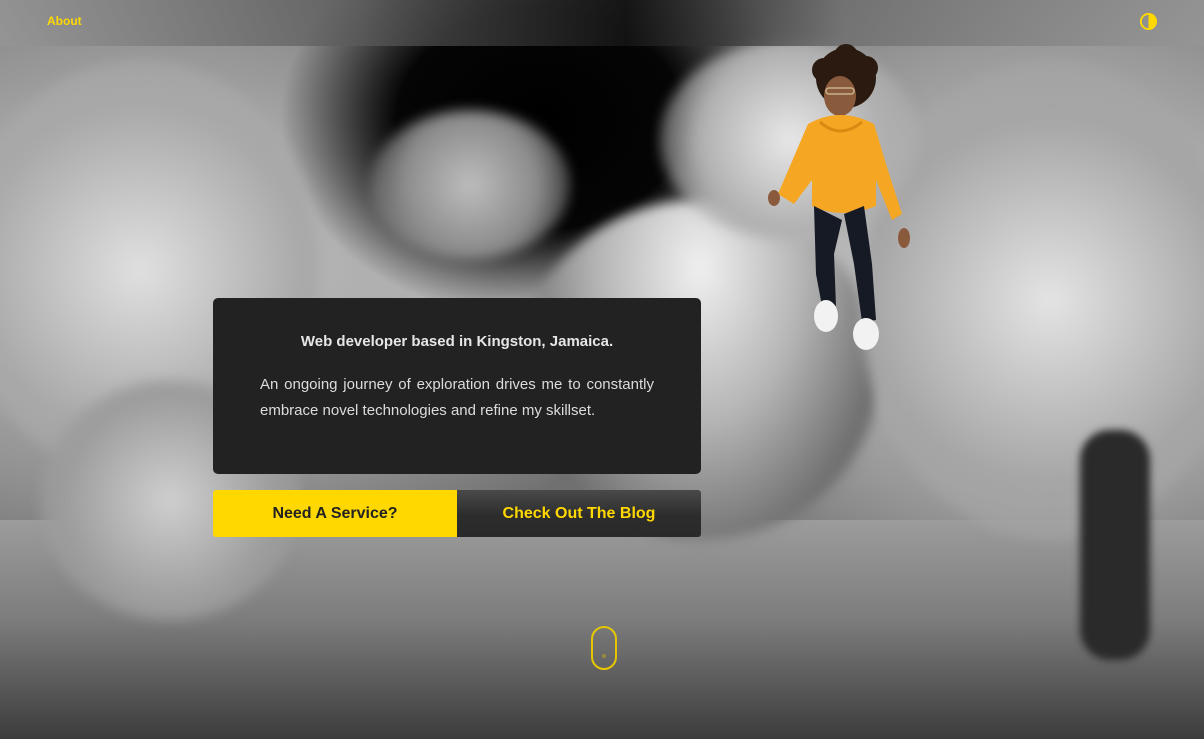 The height and width of the screenshot is (739, 1204). What do you see at coordinates (335, 513) in the screenshot?
I see `need-a-service-button: Need A Service?` at bounding box center [335, 513].